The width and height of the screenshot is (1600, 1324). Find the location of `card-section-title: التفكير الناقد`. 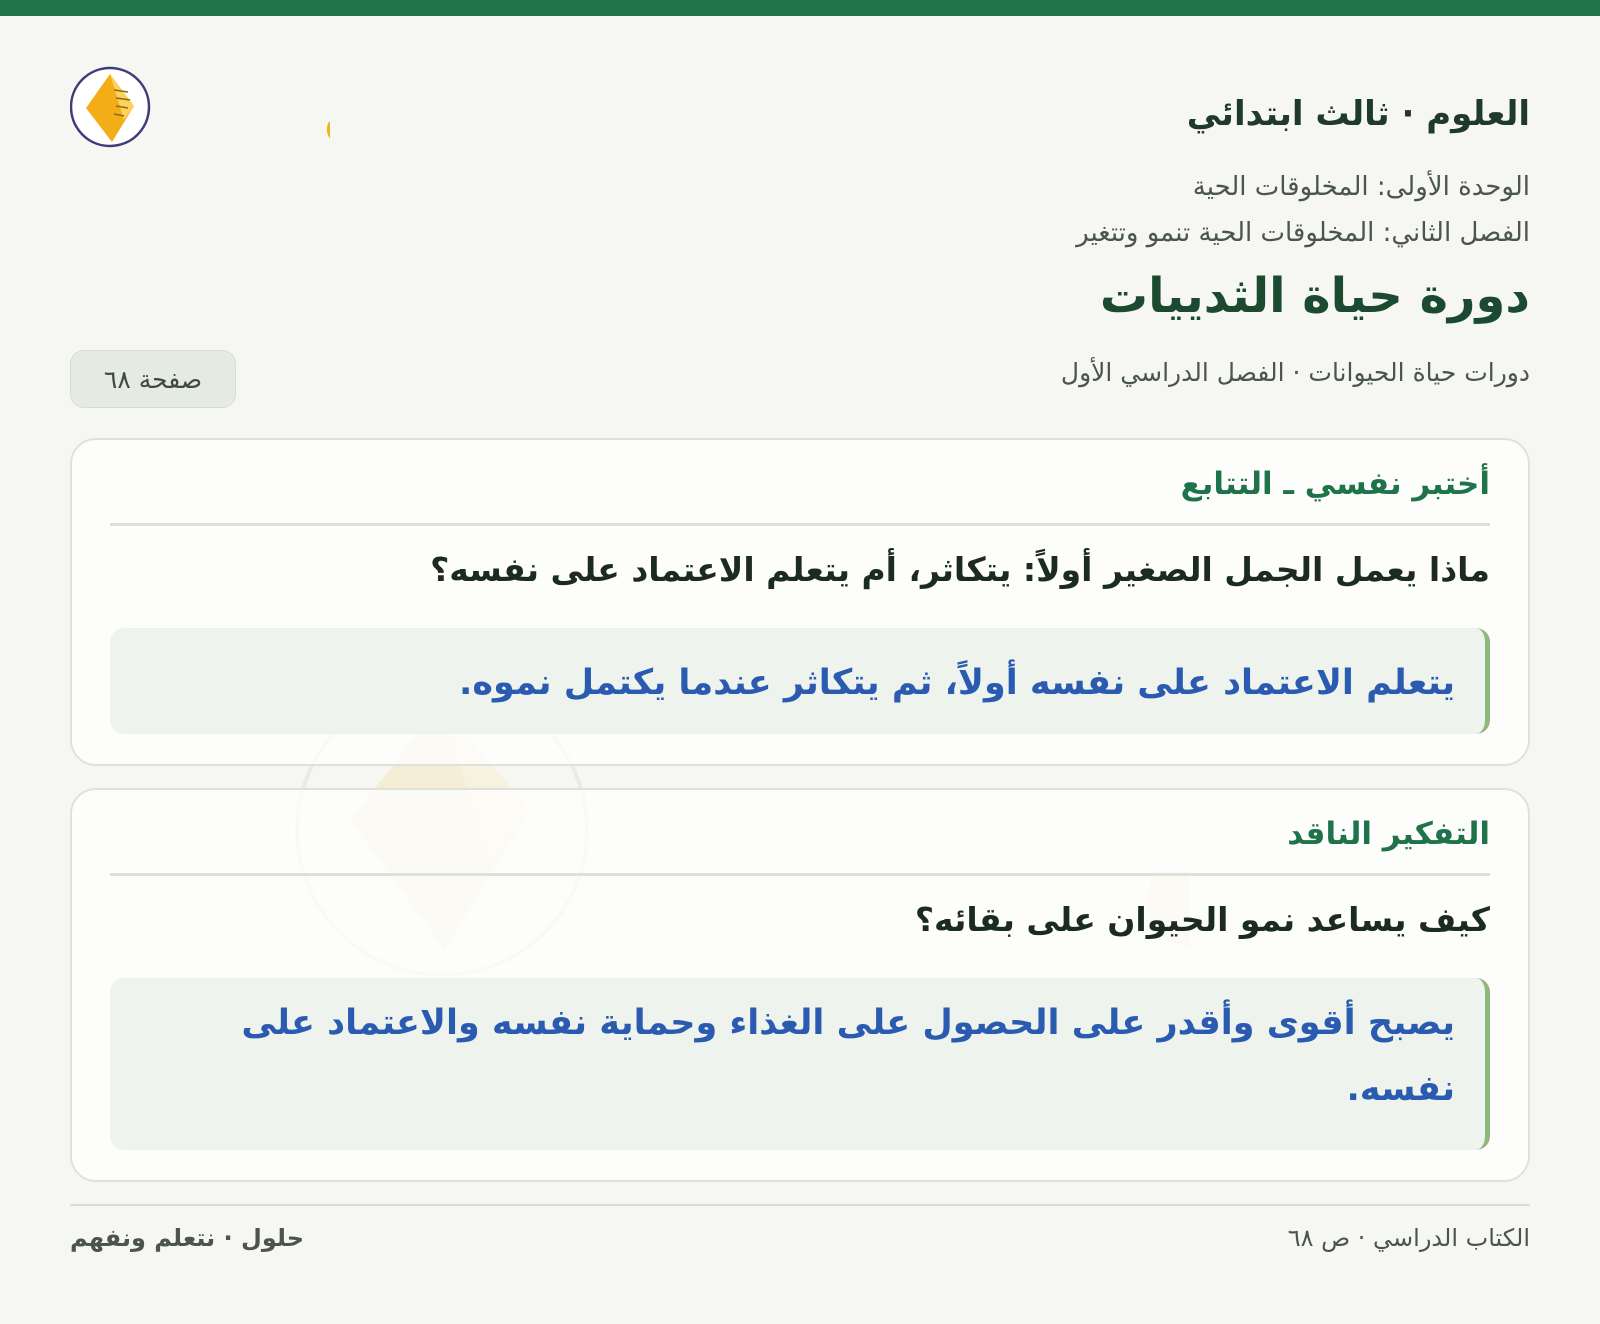

card-section-title: التفكير الناقد is located at coordinates (800, 846).